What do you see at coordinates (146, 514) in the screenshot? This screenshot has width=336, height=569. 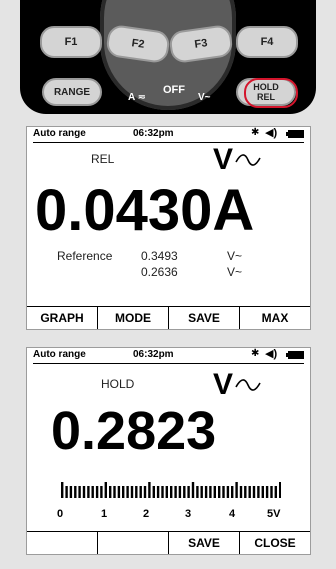 I see `scale-label-2: 2` at bounding box center [146, 514].